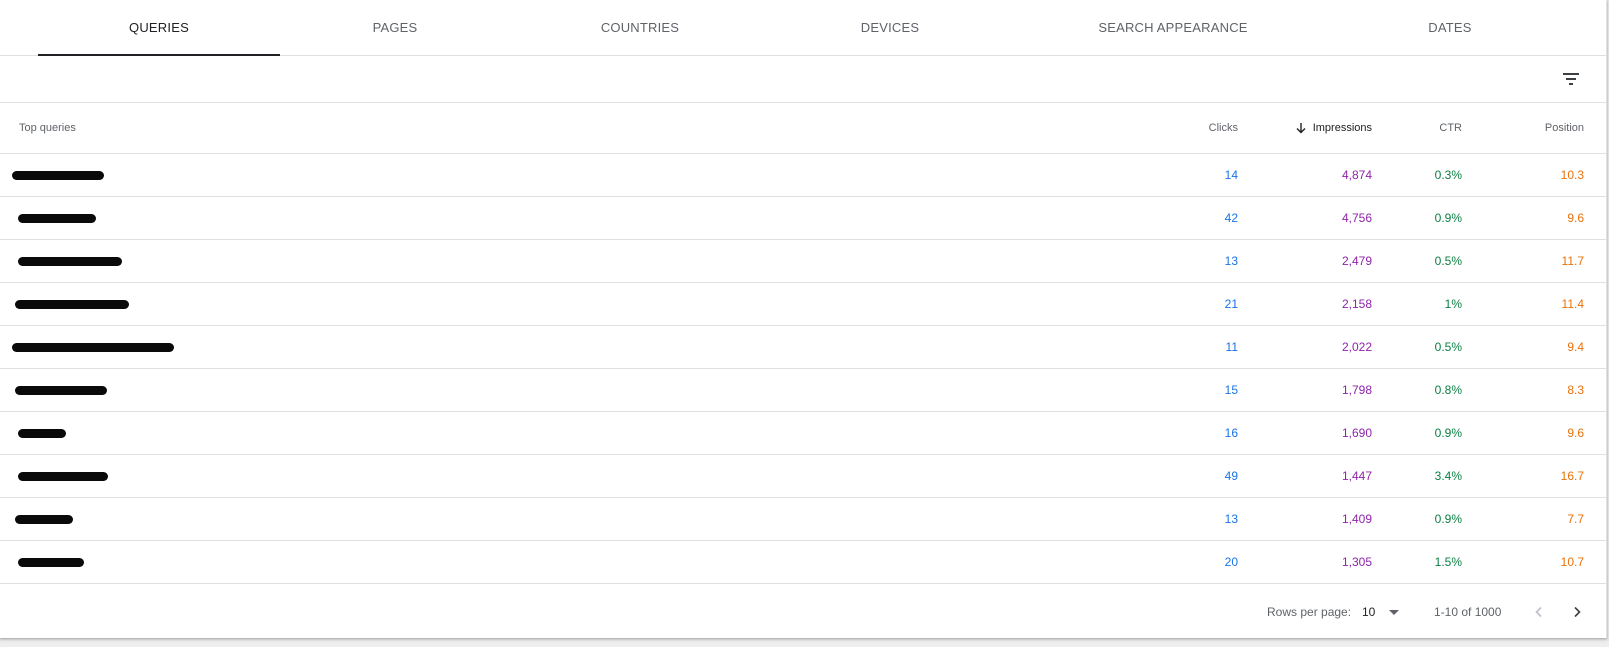  What do you see at coordinates (803, 433) in the screenshot?
I see `table-row: 16 1,690 0.9% 9.6` at bounding box center [803, 433].